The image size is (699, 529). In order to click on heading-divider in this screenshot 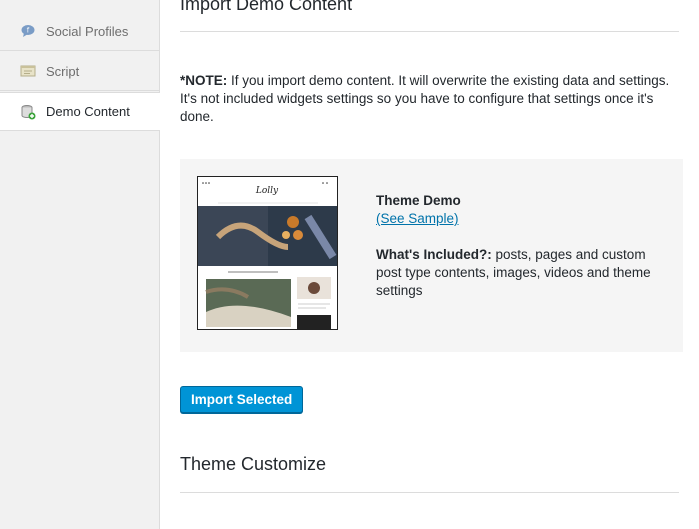, I will do `click(429, 31)`.